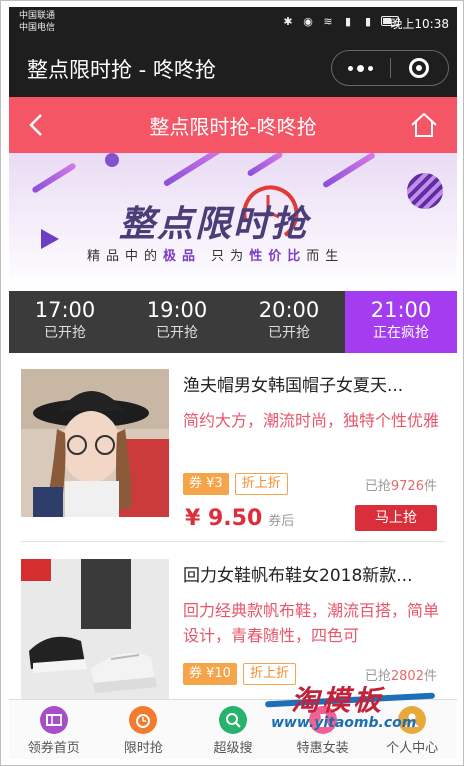 This screenshot has height=766, width=464. Describe the element at coordinates (37, 16) in the screenshot. I see `carrier-1: 中国联通` at that location.